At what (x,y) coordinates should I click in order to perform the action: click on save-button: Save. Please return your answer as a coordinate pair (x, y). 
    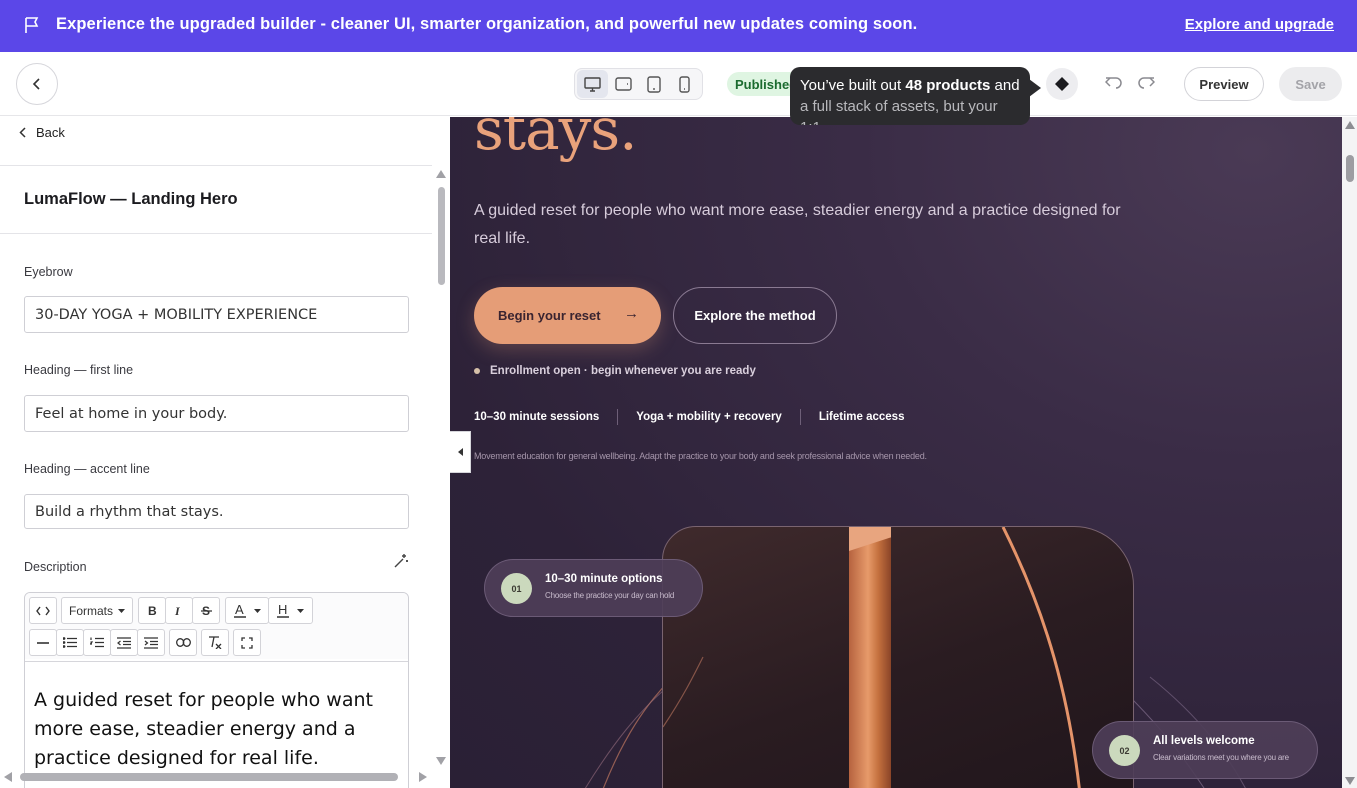
    Looking at the image, I should click on (1310, 84).